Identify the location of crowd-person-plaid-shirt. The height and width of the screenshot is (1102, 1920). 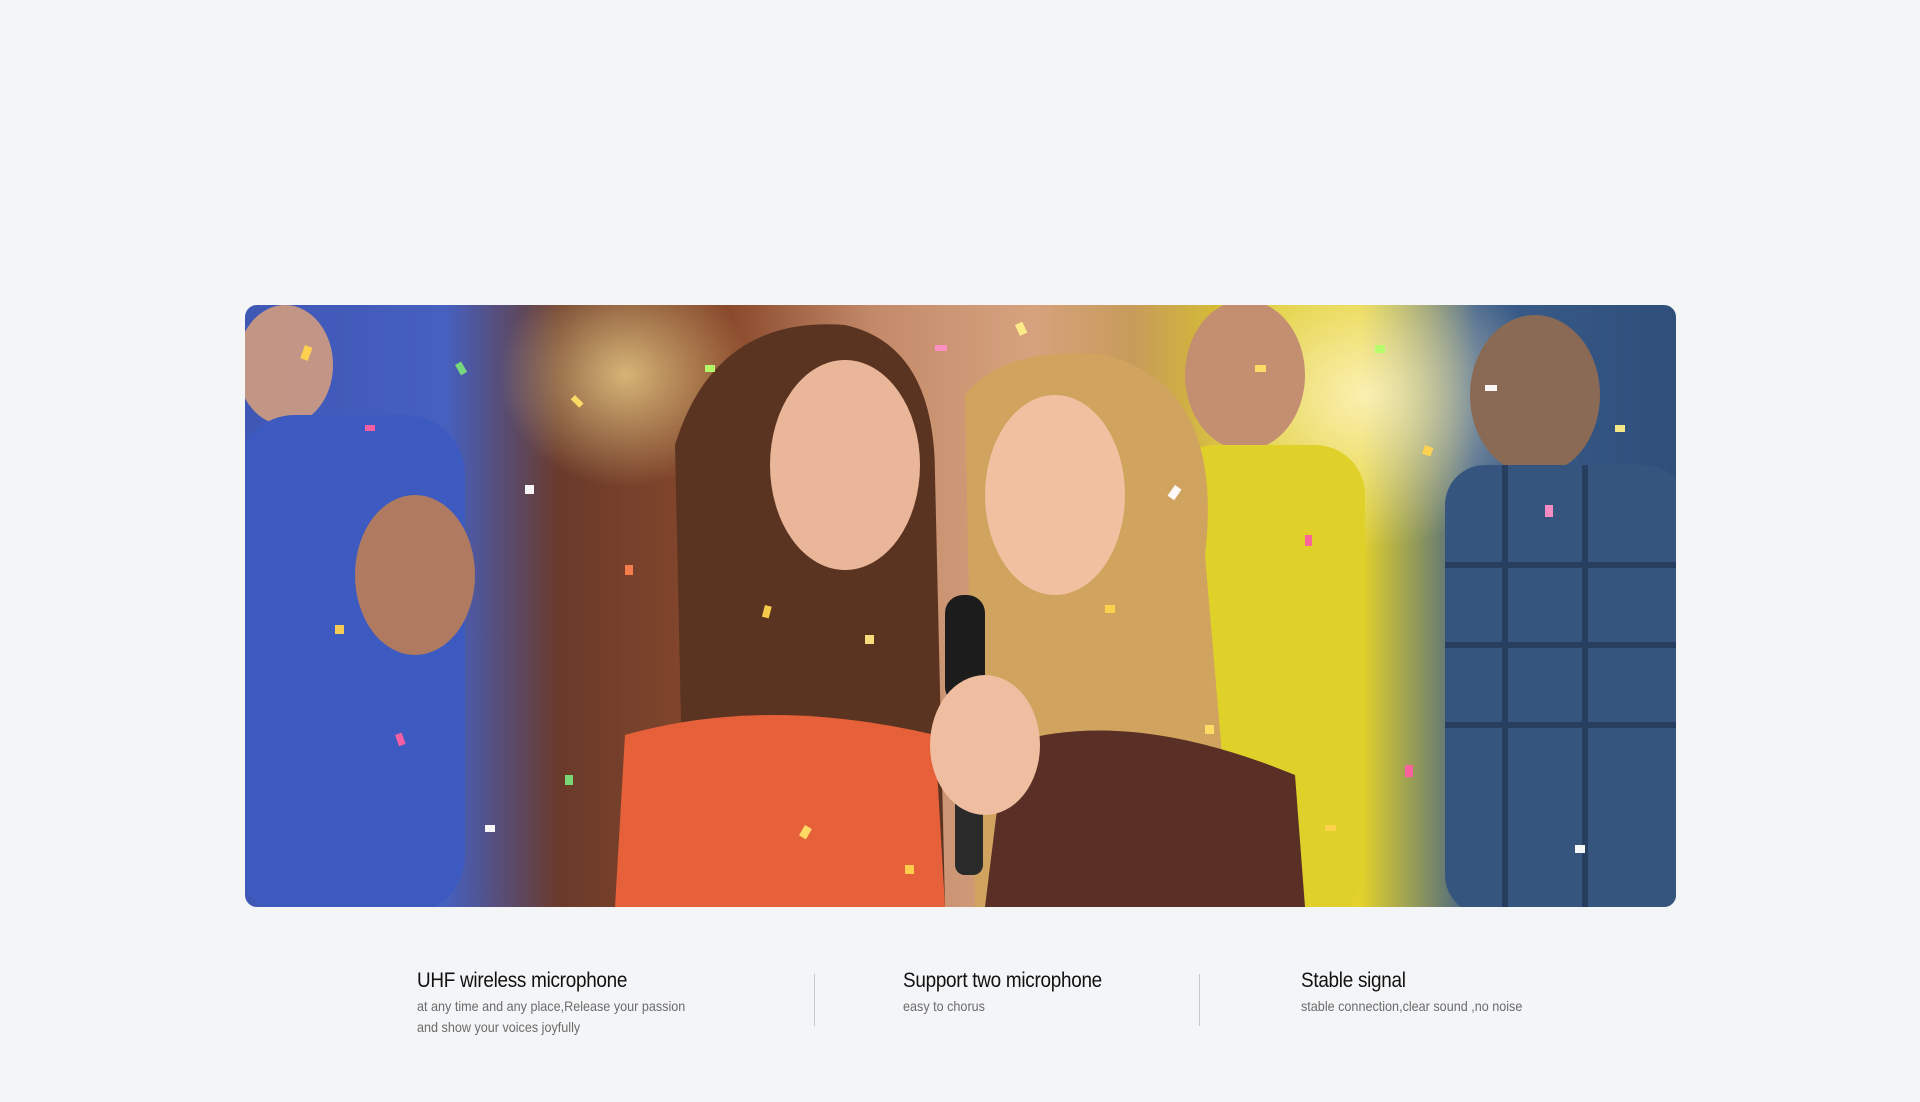
(1560, 686).